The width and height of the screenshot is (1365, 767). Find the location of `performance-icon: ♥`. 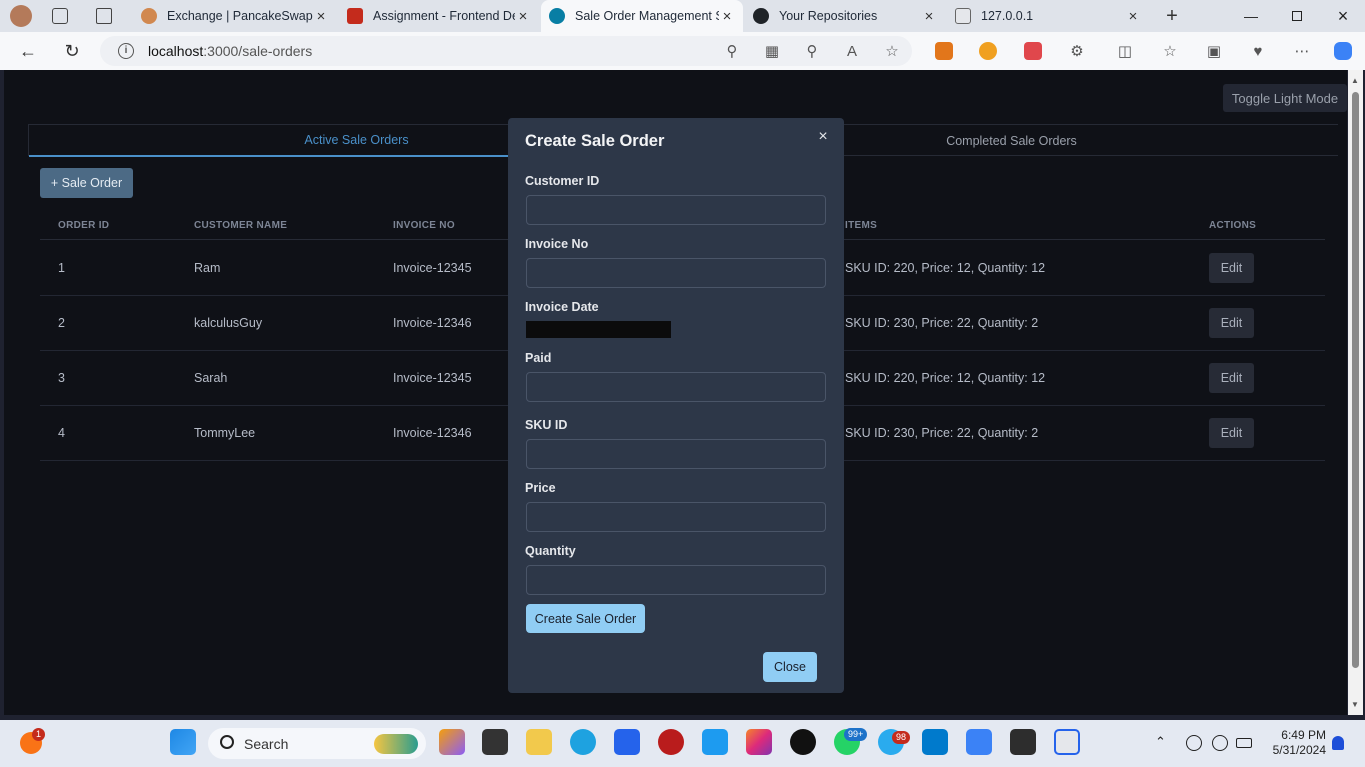

performance-icon: ♥ is located at coordinates (1258, 51).